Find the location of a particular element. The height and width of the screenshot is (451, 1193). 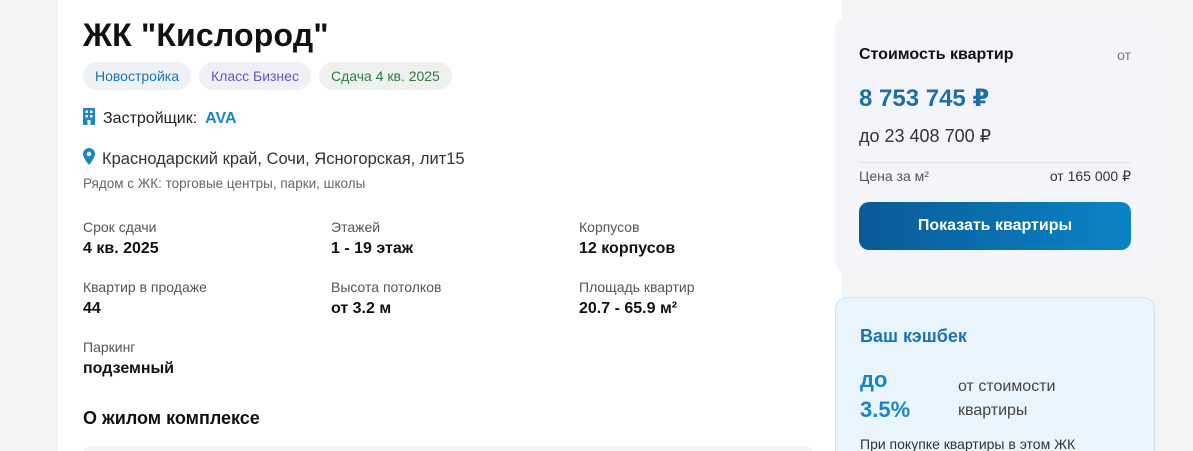

cashback-title: Ваш кэшбек is located at coordinates (913, 336).